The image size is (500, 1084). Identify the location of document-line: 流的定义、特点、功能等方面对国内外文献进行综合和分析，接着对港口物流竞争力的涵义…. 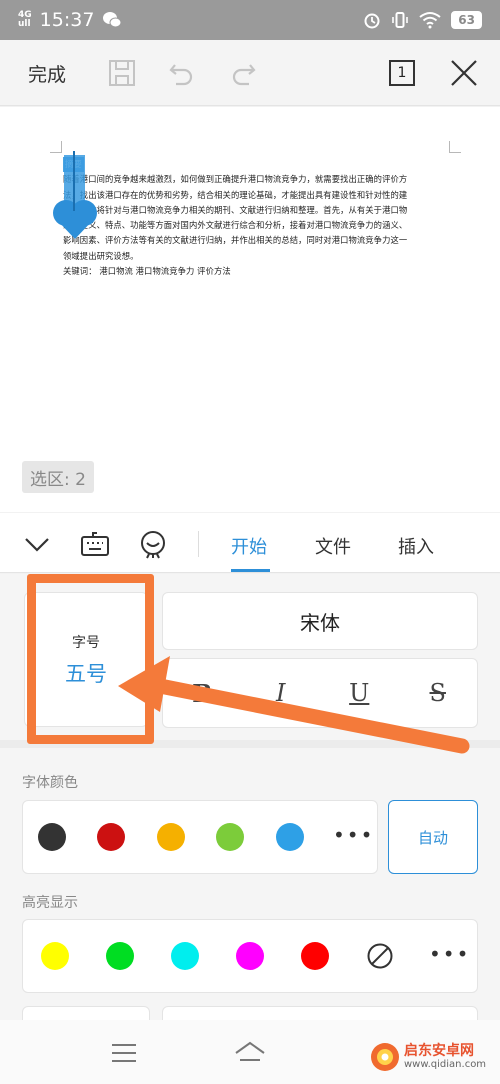
(235, 225).